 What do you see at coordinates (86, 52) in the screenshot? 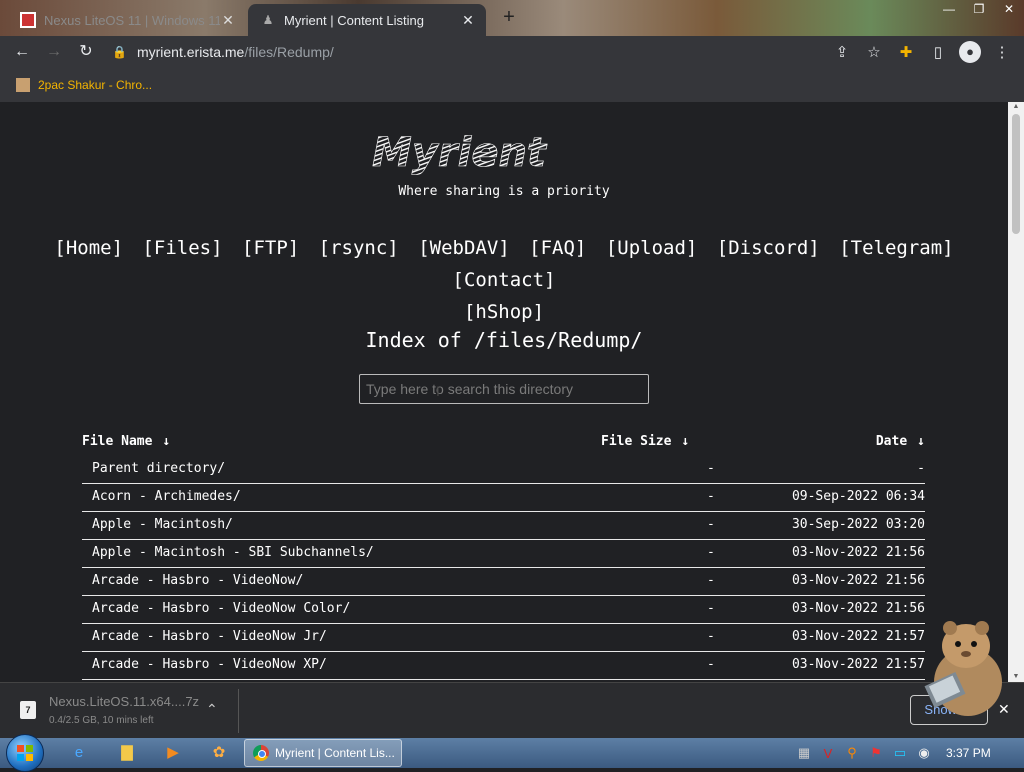
I see `reload-icon: ↻` at bounding box center [86, 52].